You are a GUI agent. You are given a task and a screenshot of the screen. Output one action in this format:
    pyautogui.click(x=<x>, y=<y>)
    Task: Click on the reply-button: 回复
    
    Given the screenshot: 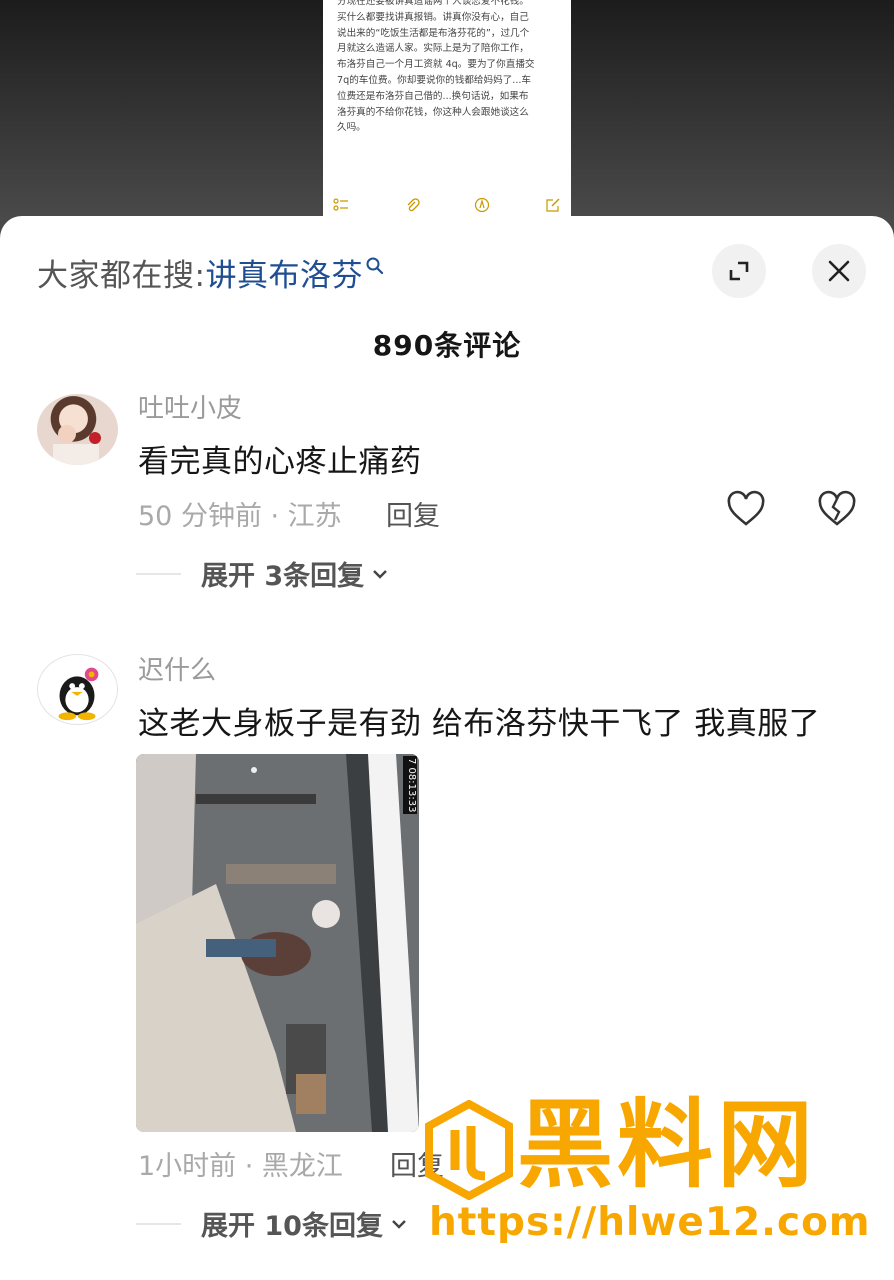 What is the action you would take?
    pyautogui.click(x=413, y=513)
    